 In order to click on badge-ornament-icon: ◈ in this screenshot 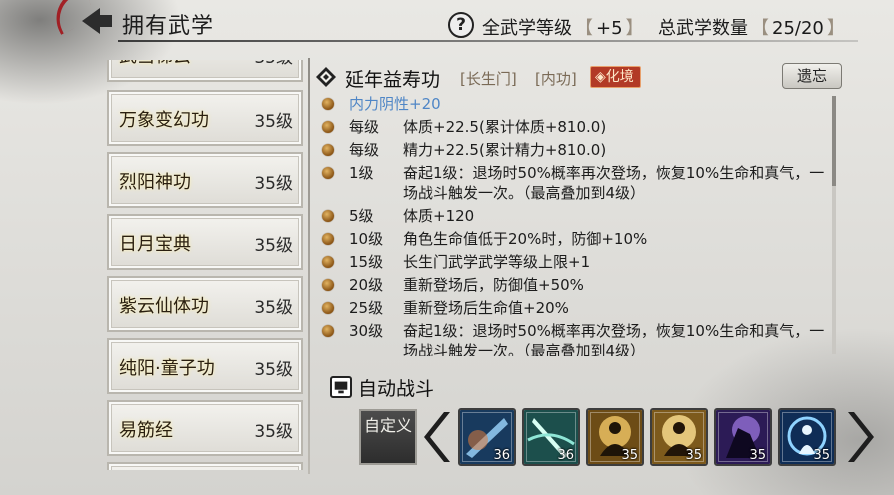, I will do `click(600, 77)`.